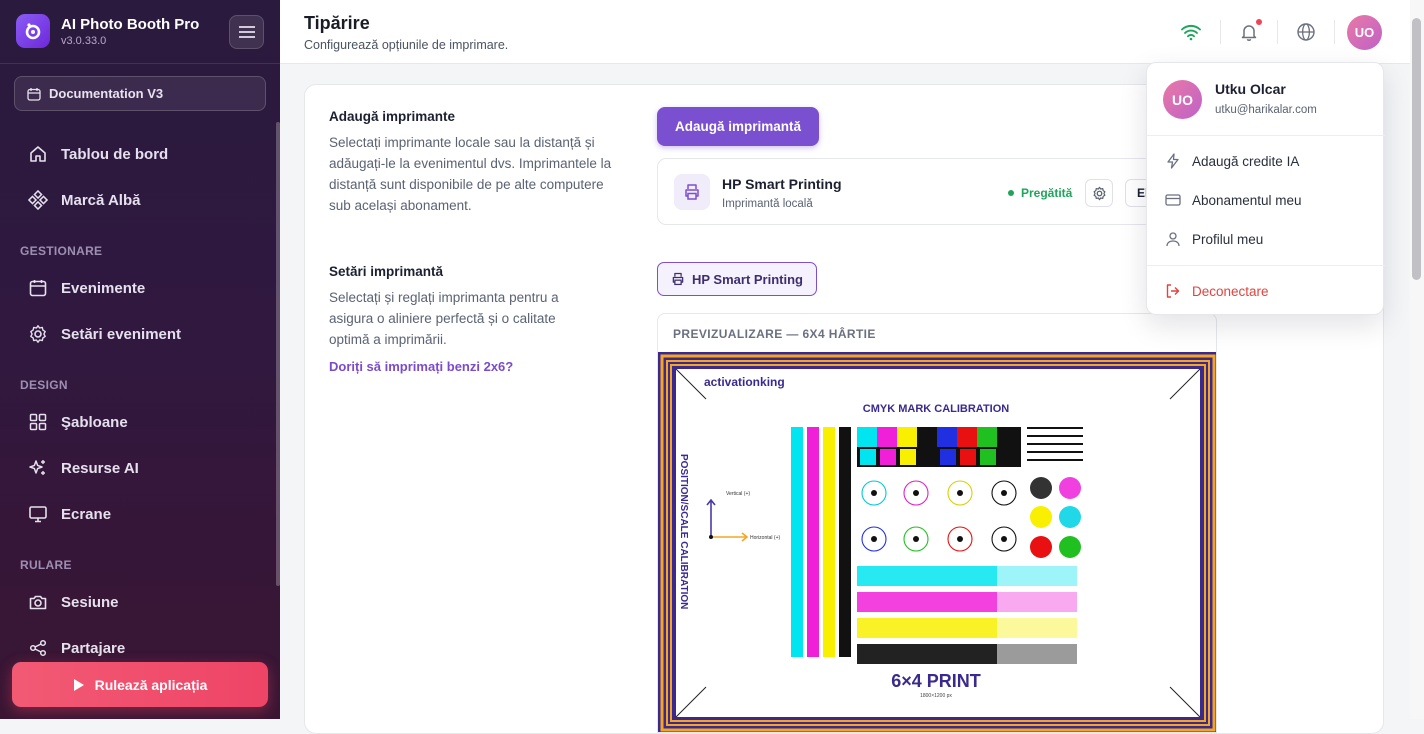  Describe the element at coordinates (38, 648) in the screenshot. I see `share-icon` at that location.